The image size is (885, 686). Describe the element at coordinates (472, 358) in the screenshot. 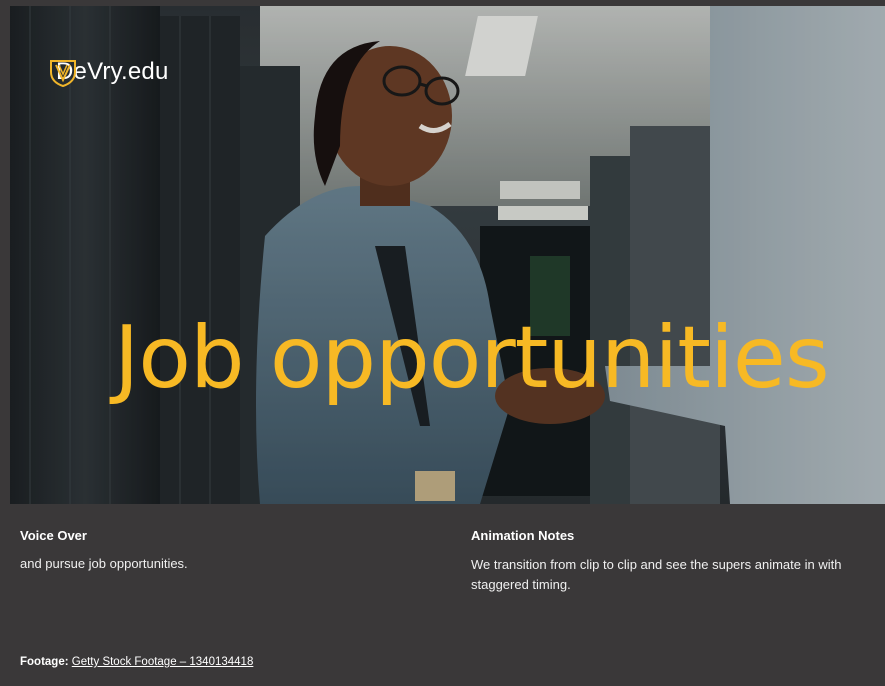

I see `headline-super: Job opportunities` at that location.